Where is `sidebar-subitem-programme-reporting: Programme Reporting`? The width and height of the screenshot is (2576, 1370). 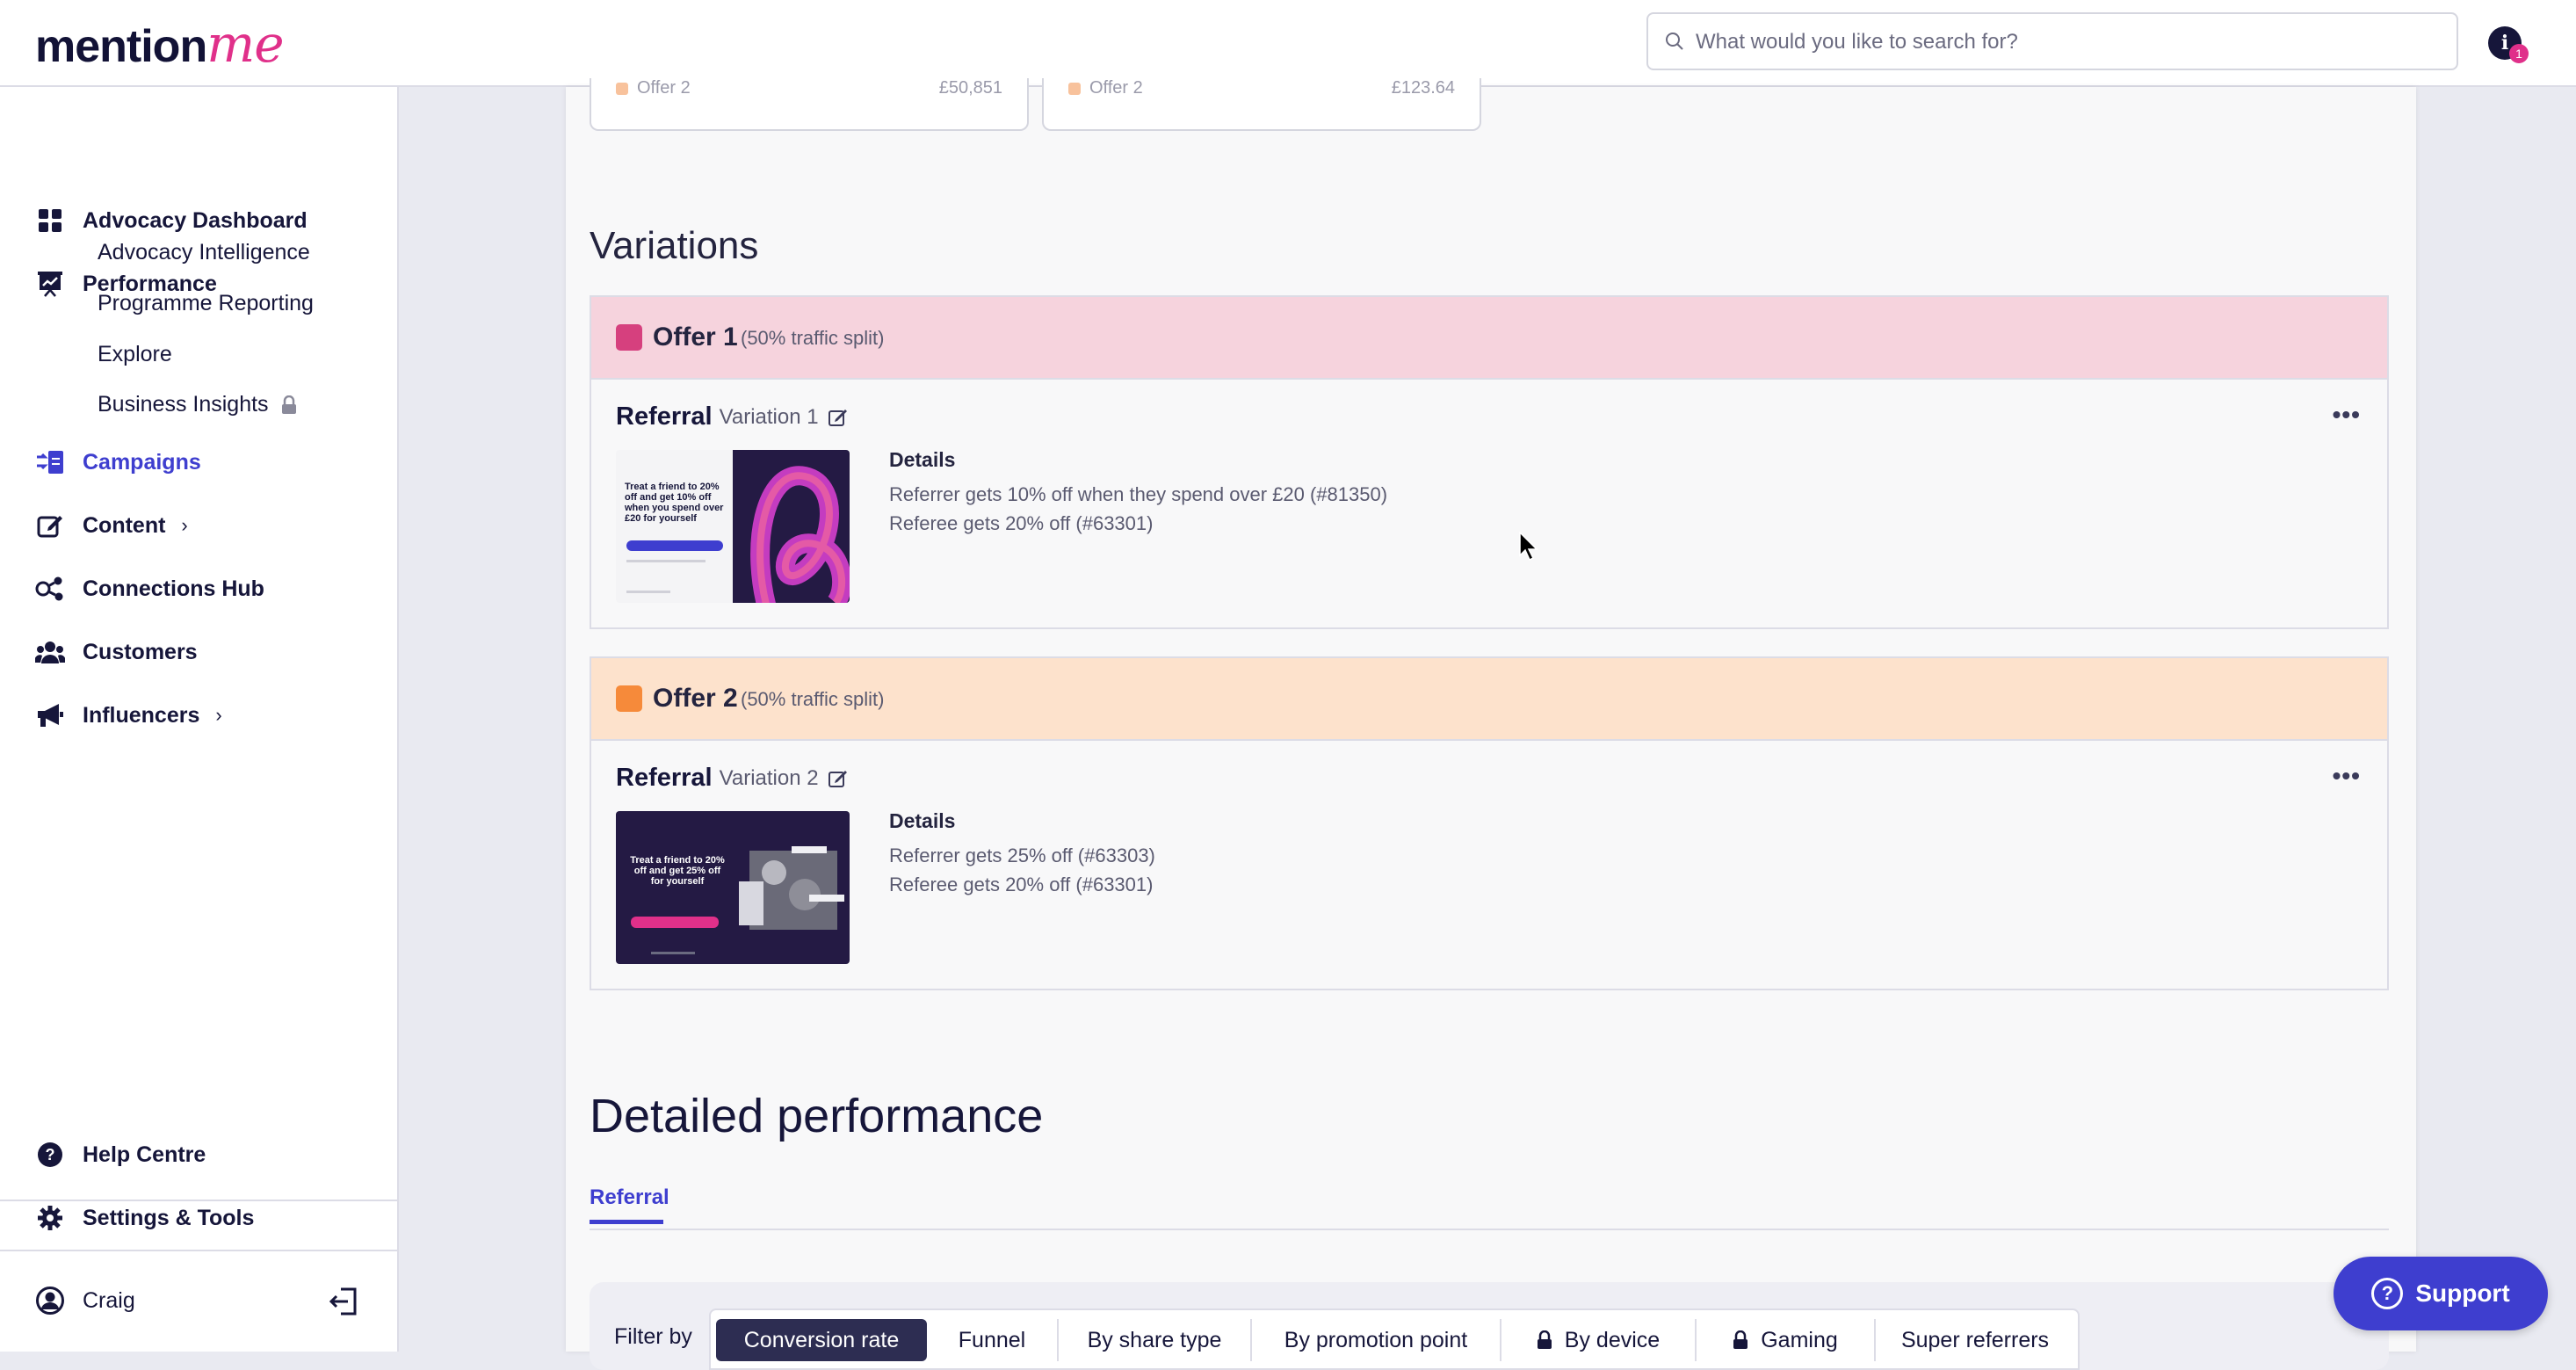
sidebar-subitem-programme-reporting: Programme Reporting is located at coordinates (206, 304).